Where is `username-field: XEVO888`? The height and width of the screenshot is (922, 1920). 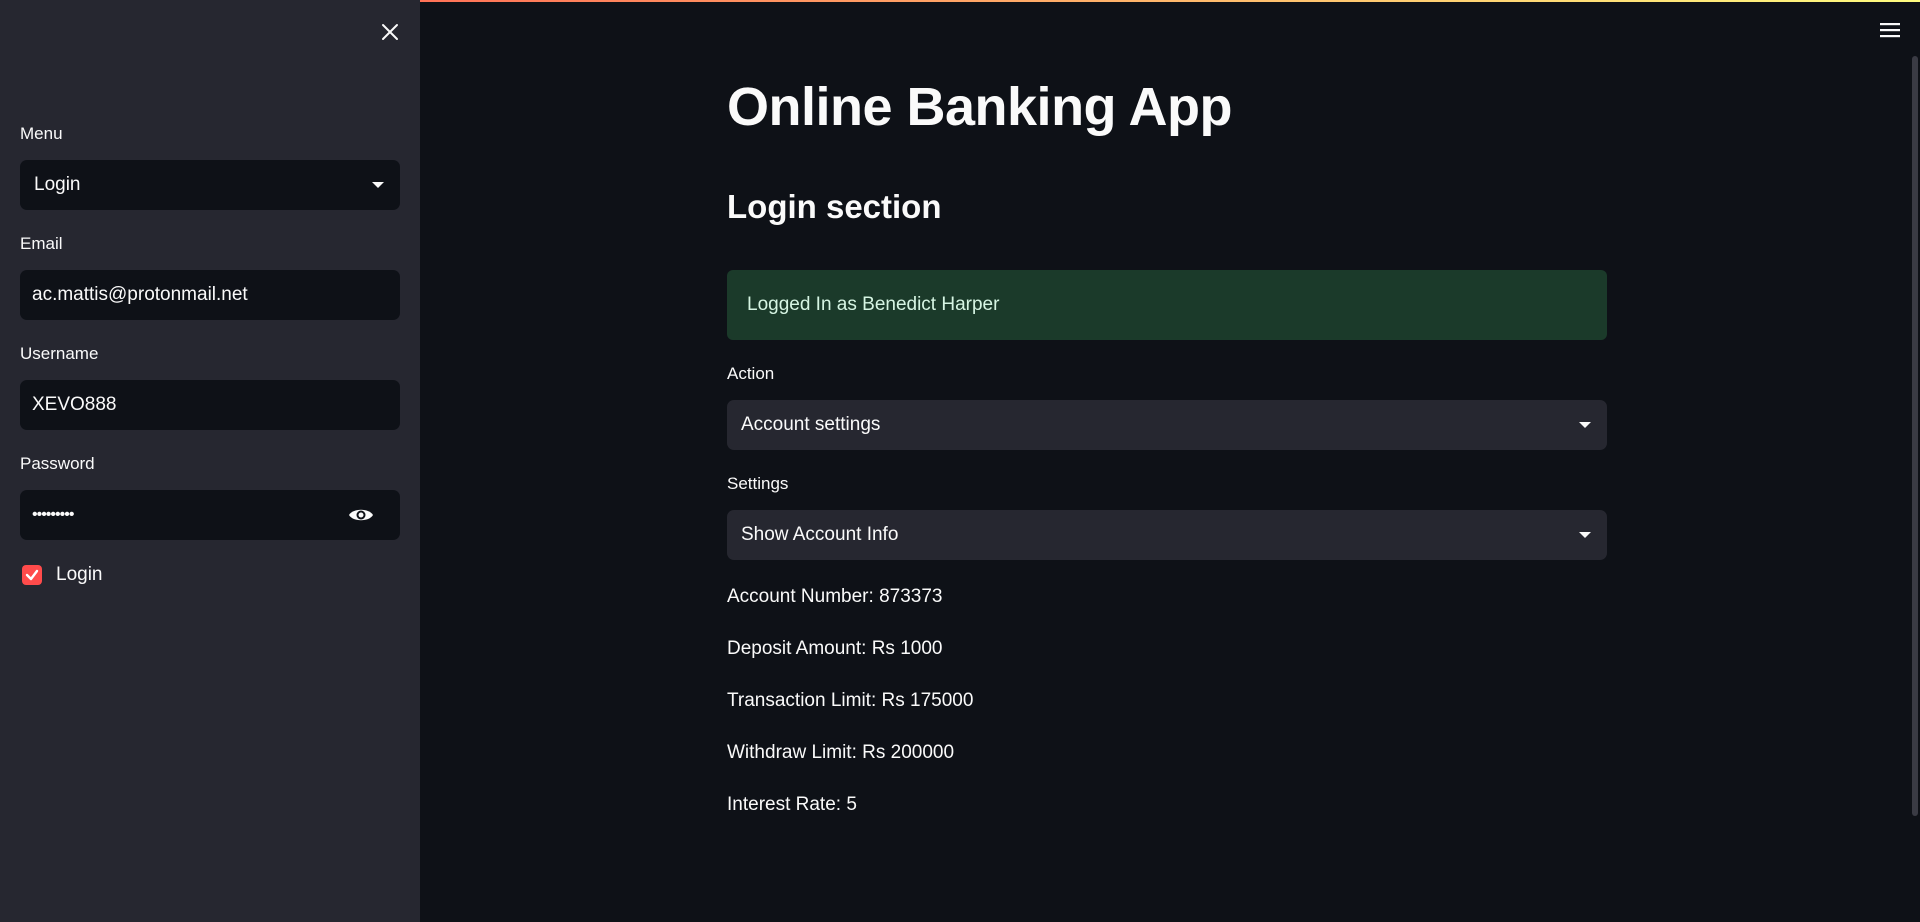
username-field: XEVO888 is located at coordinates (210, 405).